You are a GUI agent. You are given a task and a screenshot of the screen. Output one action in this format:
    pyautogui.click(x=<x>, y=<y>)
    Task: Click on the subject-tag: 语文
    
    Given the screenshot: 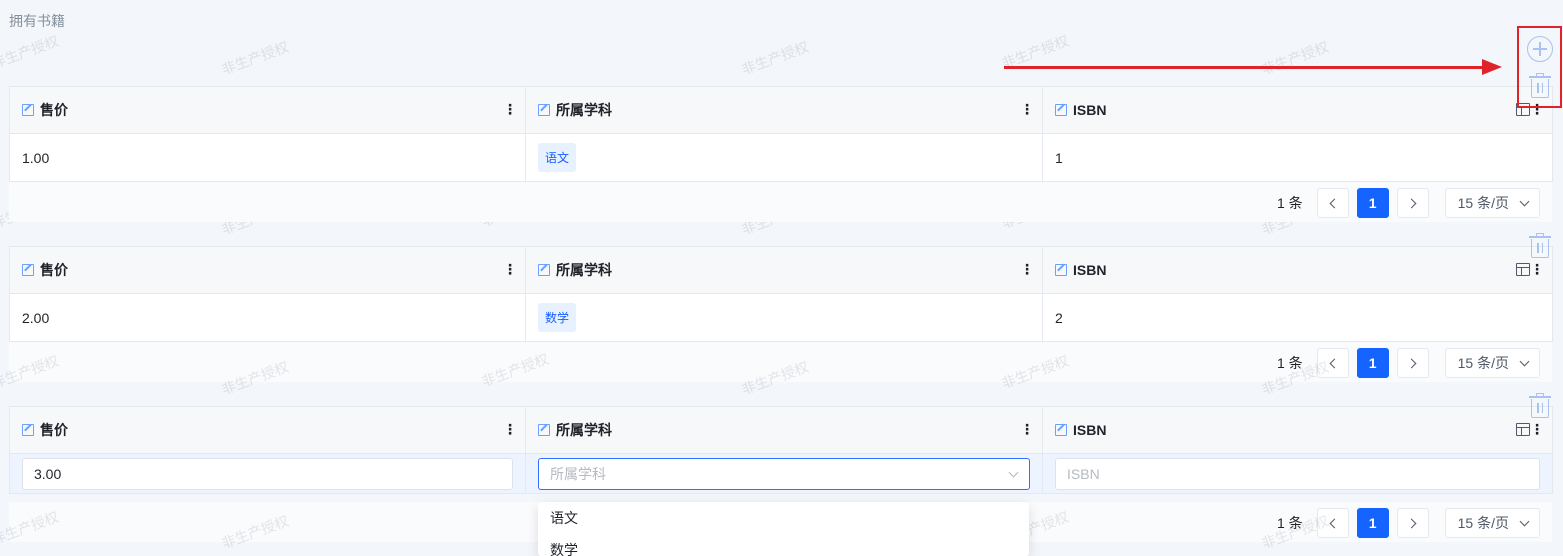 What is the action you would take?
    pyautogui.click(x=557, y=157)
    